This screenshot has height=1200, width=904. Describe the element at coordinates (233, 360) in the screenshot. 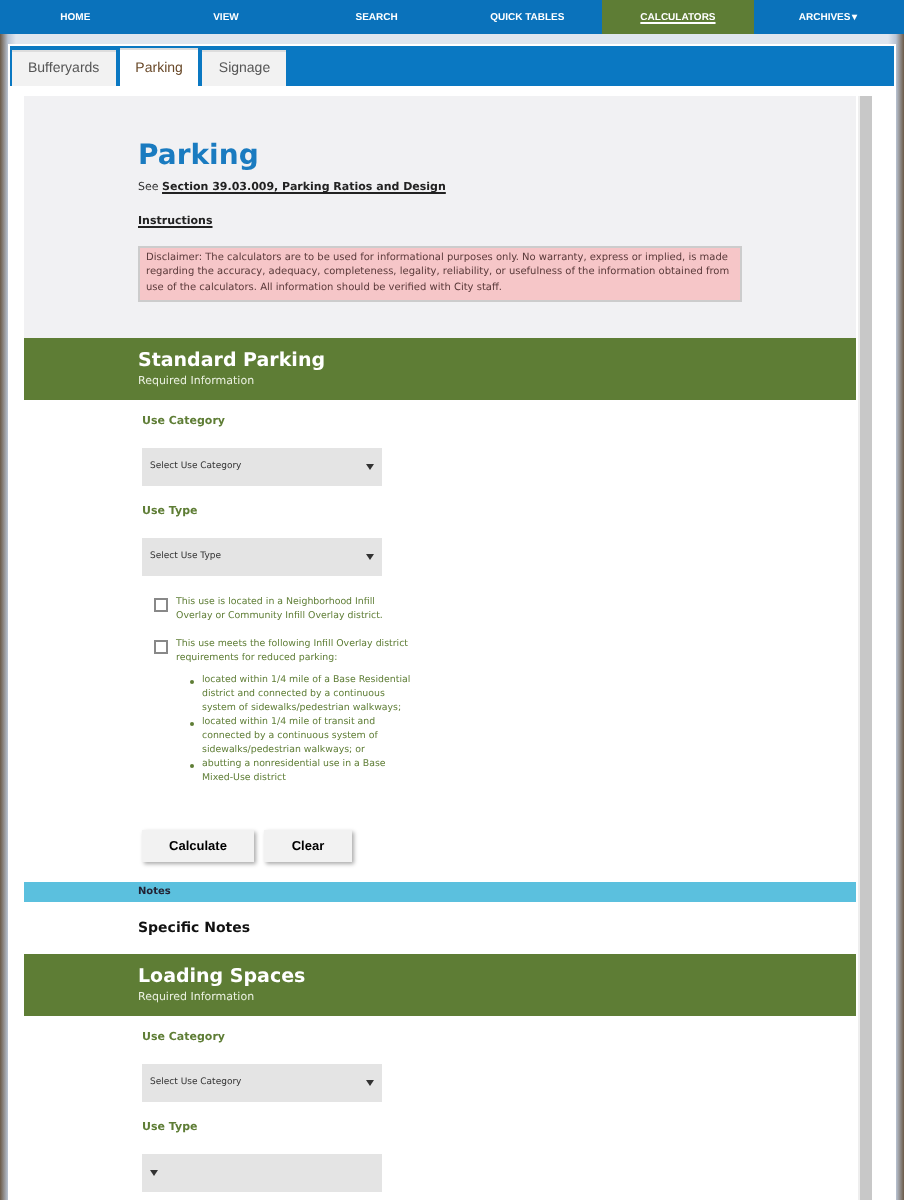

I see `section-title: Standard Parking` at that location.